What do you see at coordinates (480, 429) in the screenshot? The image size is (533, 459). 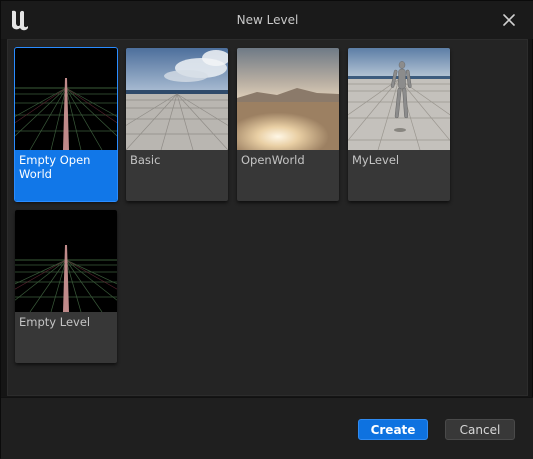 I see `cancel-button: Cancel` at bounding box center [480, 429].